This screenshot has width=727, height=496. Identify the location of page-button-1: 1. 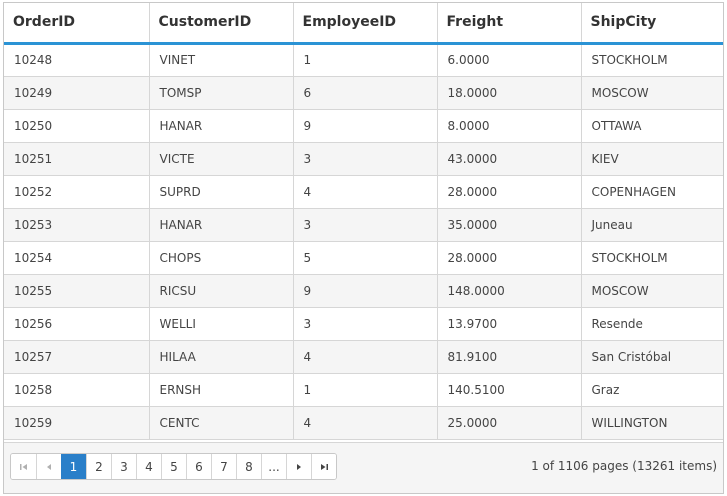
(73, 466).